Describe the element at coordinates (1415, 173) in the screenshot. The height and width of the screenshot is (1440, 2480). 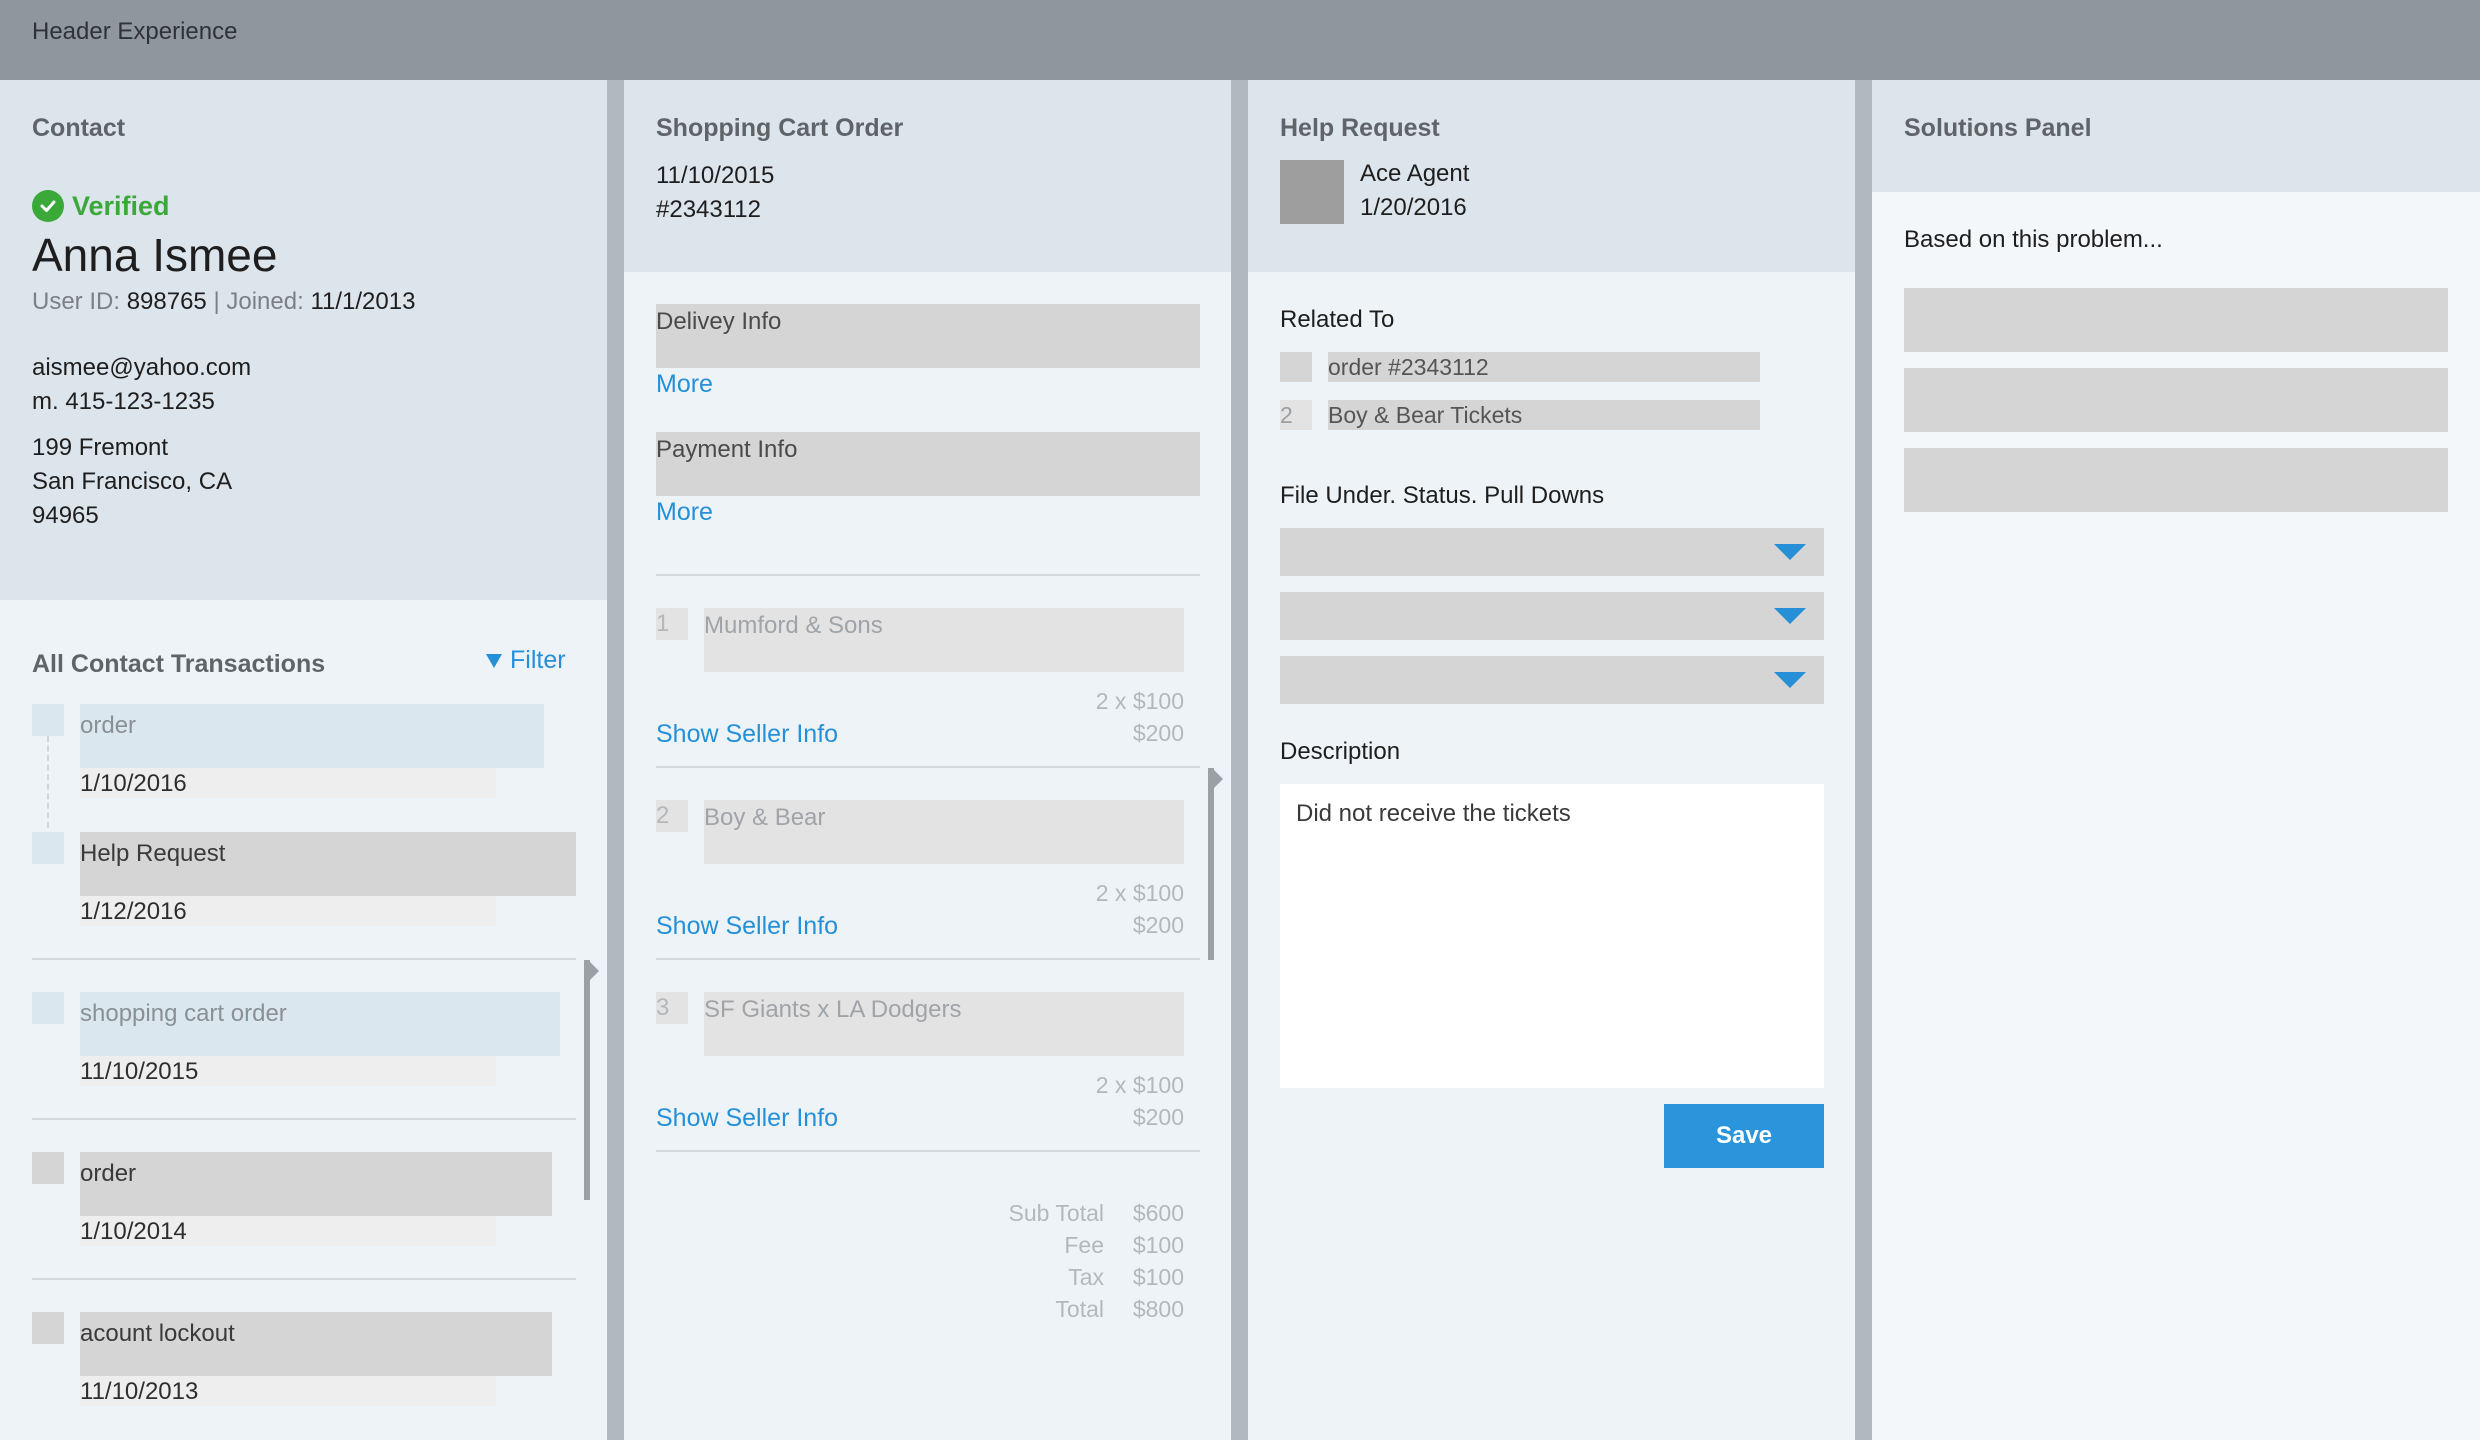
I see `agent-name: Ace Agent` at that location.